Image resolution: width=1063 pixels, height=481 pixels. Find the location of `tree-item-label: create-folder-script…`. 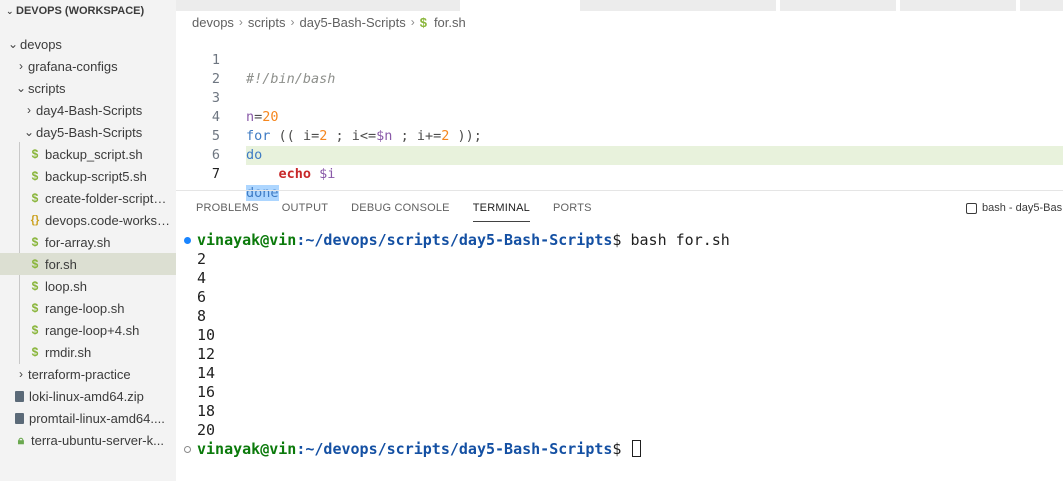

tree-item-label: create-folder-script… is located at coordinates (106, 198).